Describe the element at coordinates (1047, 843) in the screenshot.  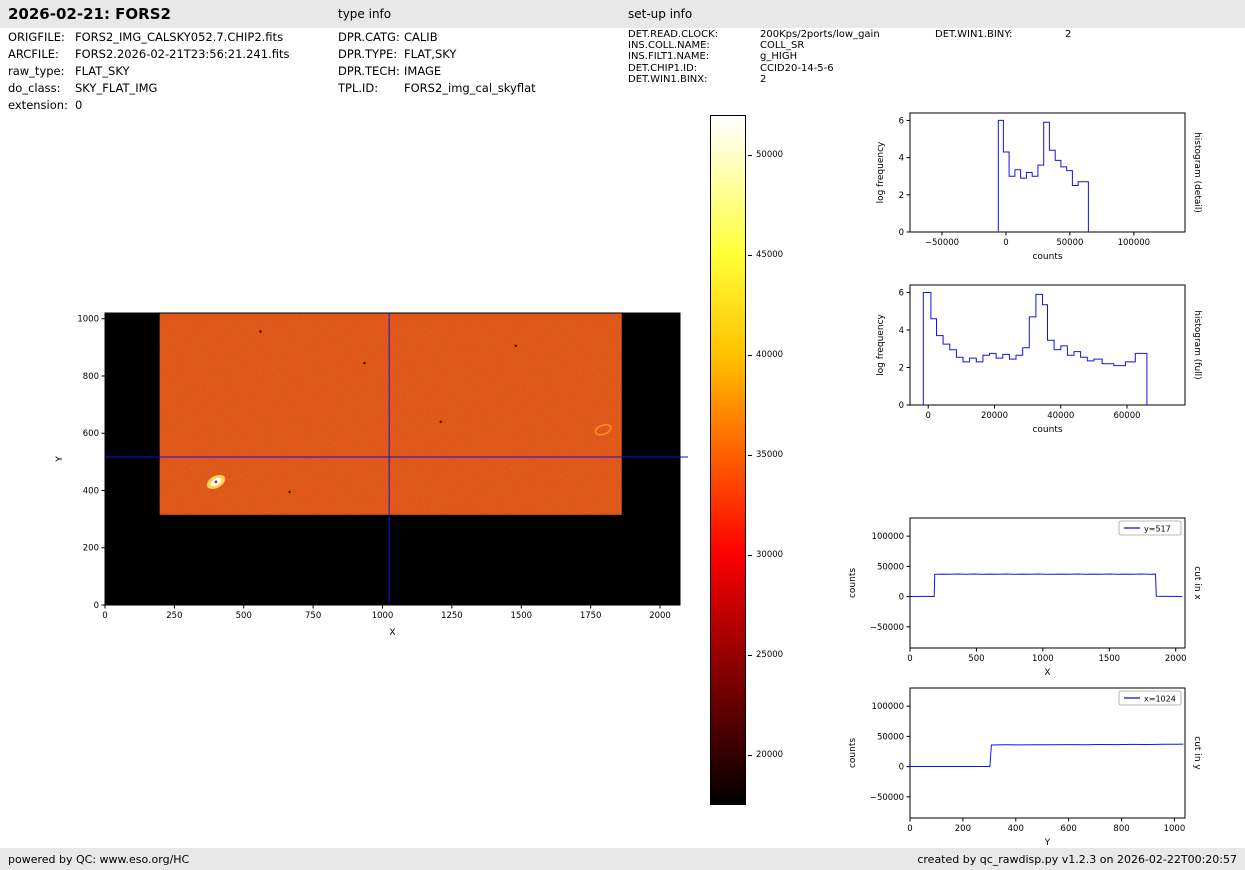
I see `x-axis-label: Y` at that location.